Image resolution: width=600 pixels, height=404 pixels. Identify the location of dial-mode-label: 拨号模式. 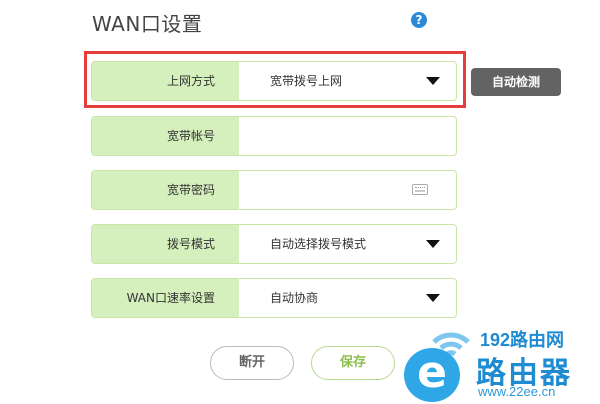
(165, 244).